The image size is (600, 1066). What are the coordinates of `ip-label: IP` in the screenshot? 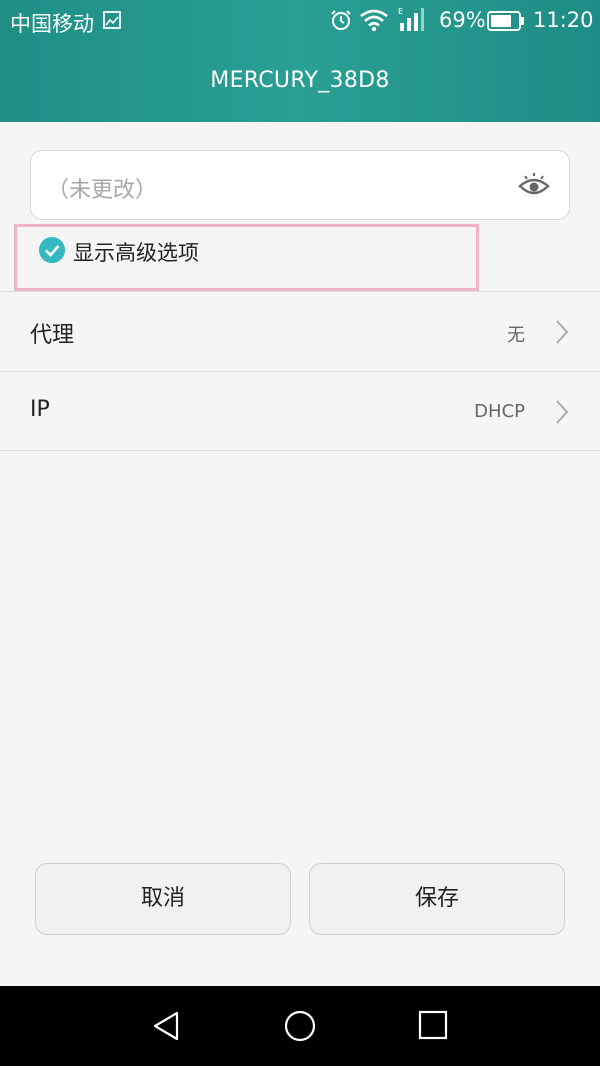 It's located at (40, 409).